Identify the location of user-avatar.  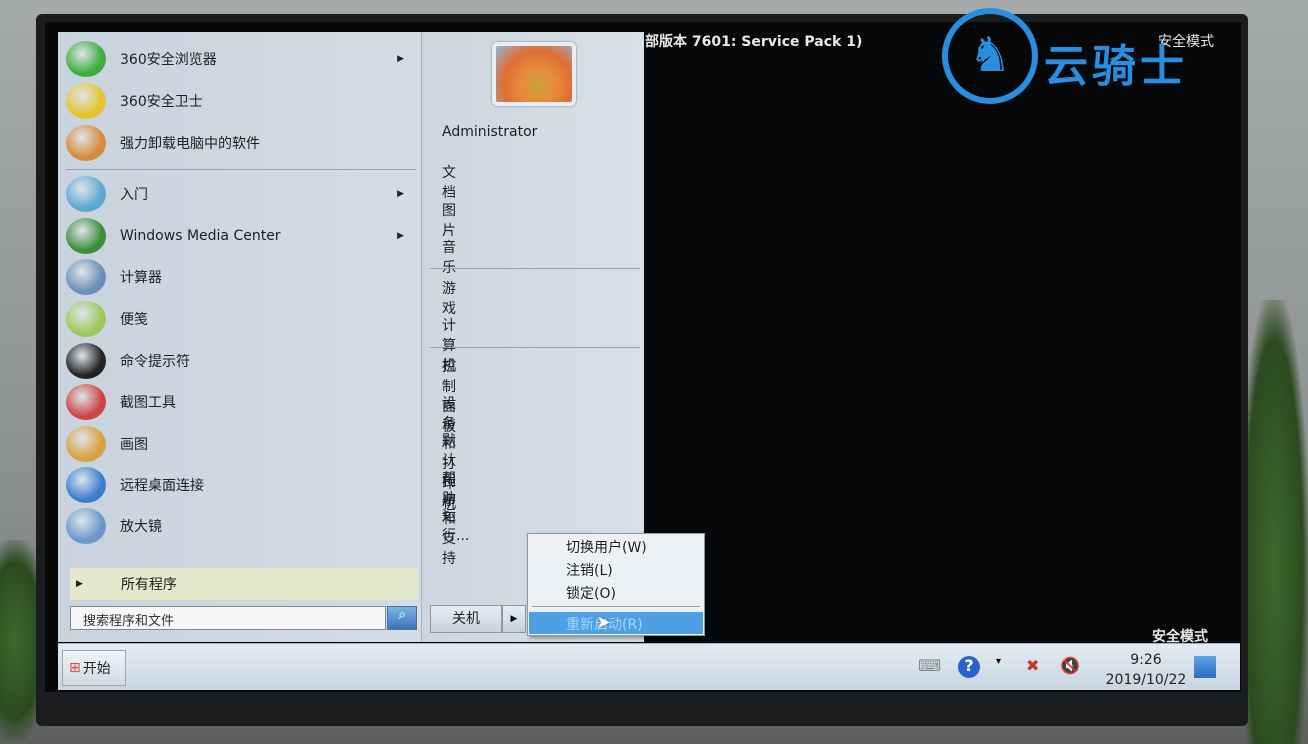
(534, 74).